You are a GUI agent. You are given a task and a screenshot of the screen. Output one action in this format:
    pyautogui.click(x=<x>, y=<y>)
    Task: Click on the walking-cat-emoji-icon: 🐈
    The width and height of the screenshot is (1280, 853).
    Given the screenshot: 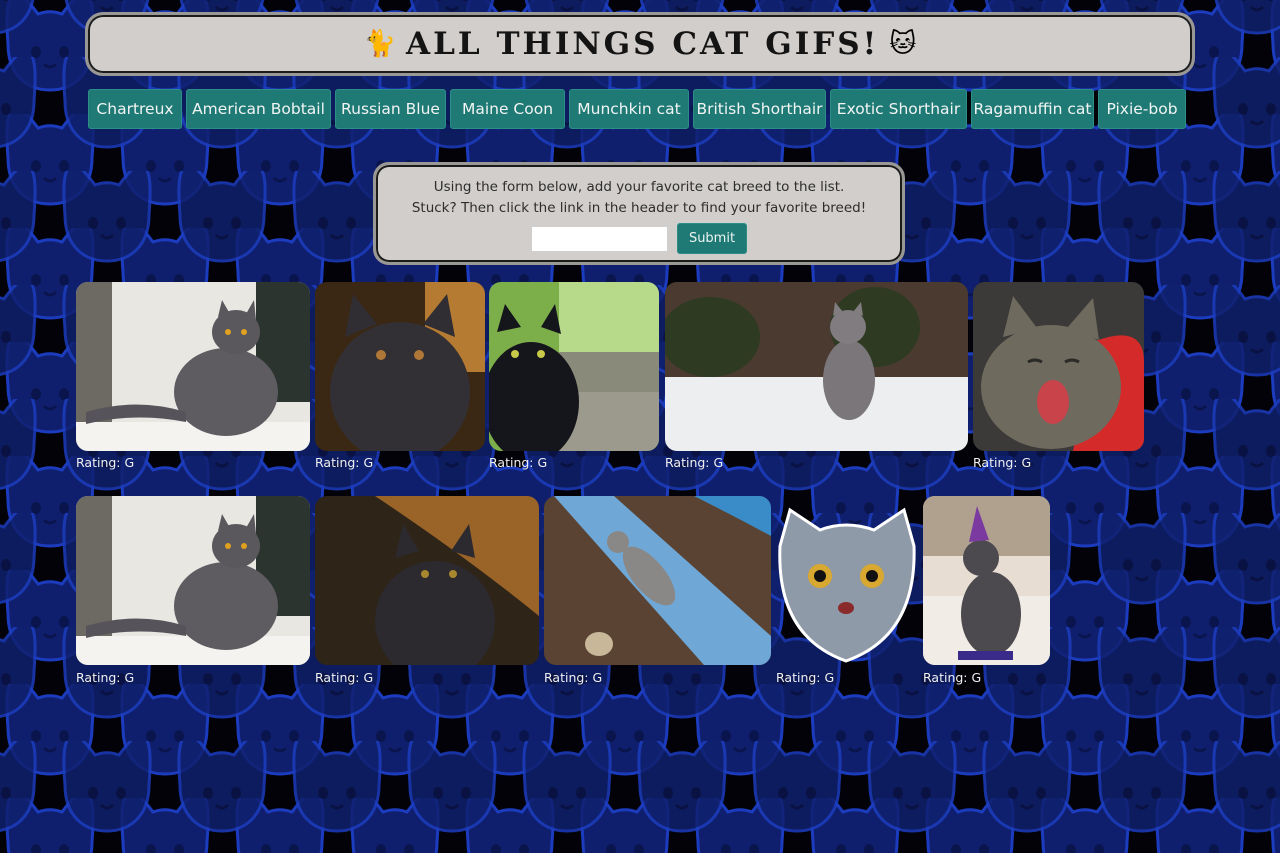 What is the action you would take?
    pyautogui.click(x=380, y=44)
    